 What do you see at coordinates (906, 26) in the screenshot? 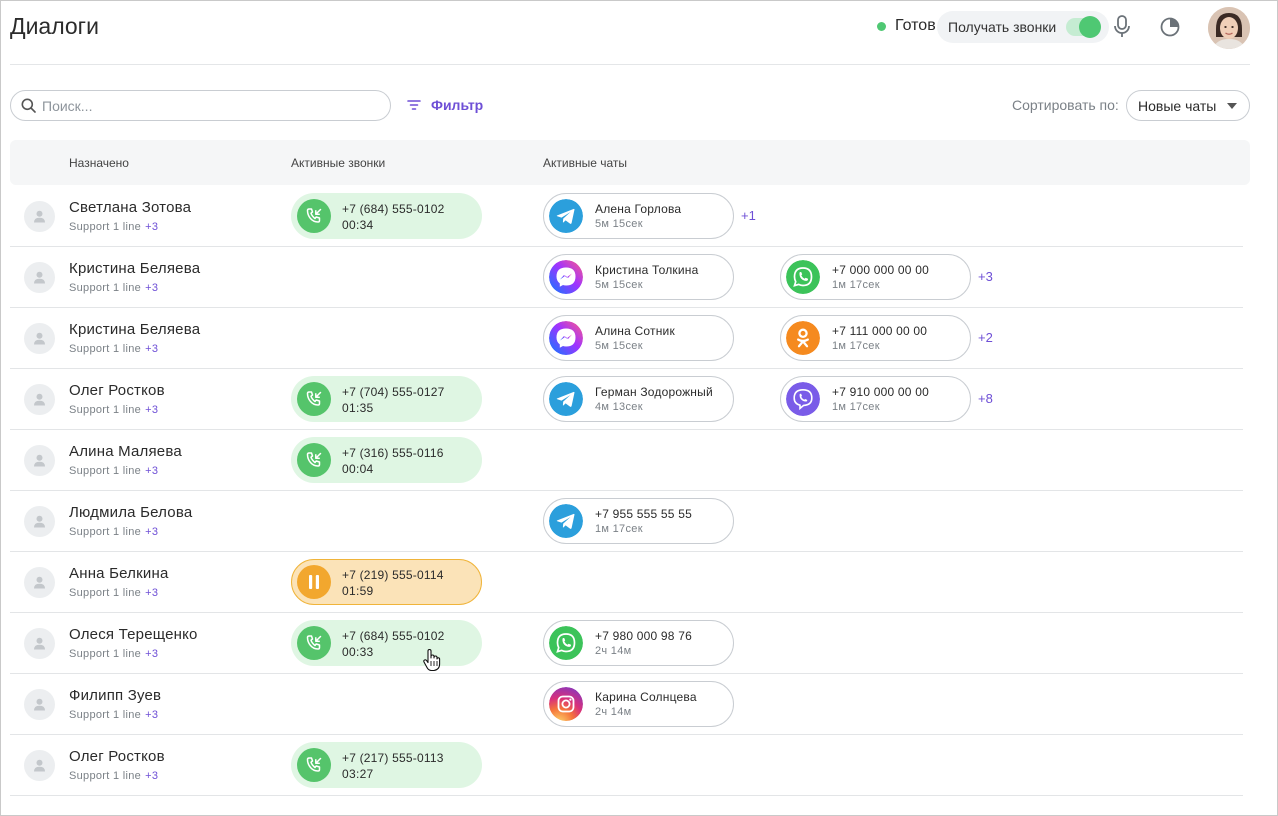
I see `operator-status: Готов` at bounding box center [906, 26].